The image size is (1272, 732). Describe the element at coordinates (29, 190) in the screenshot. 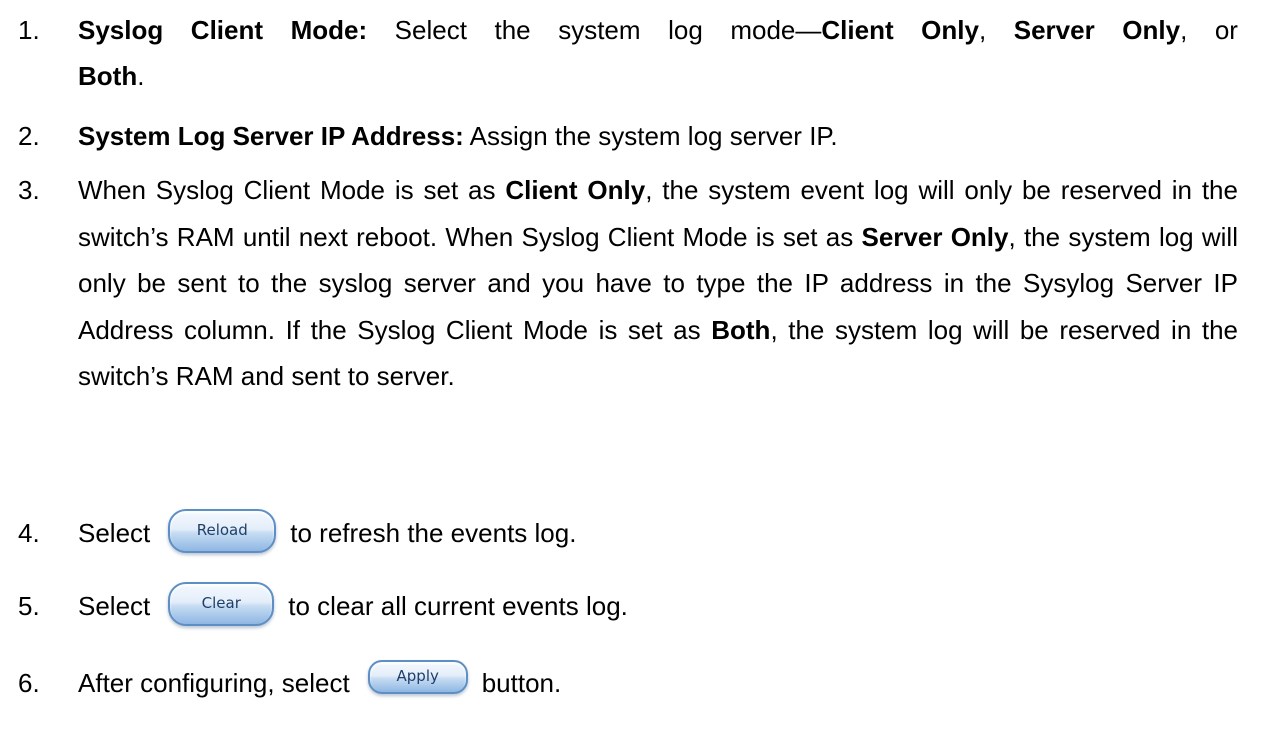

I see `item-number: 3.` at that location.